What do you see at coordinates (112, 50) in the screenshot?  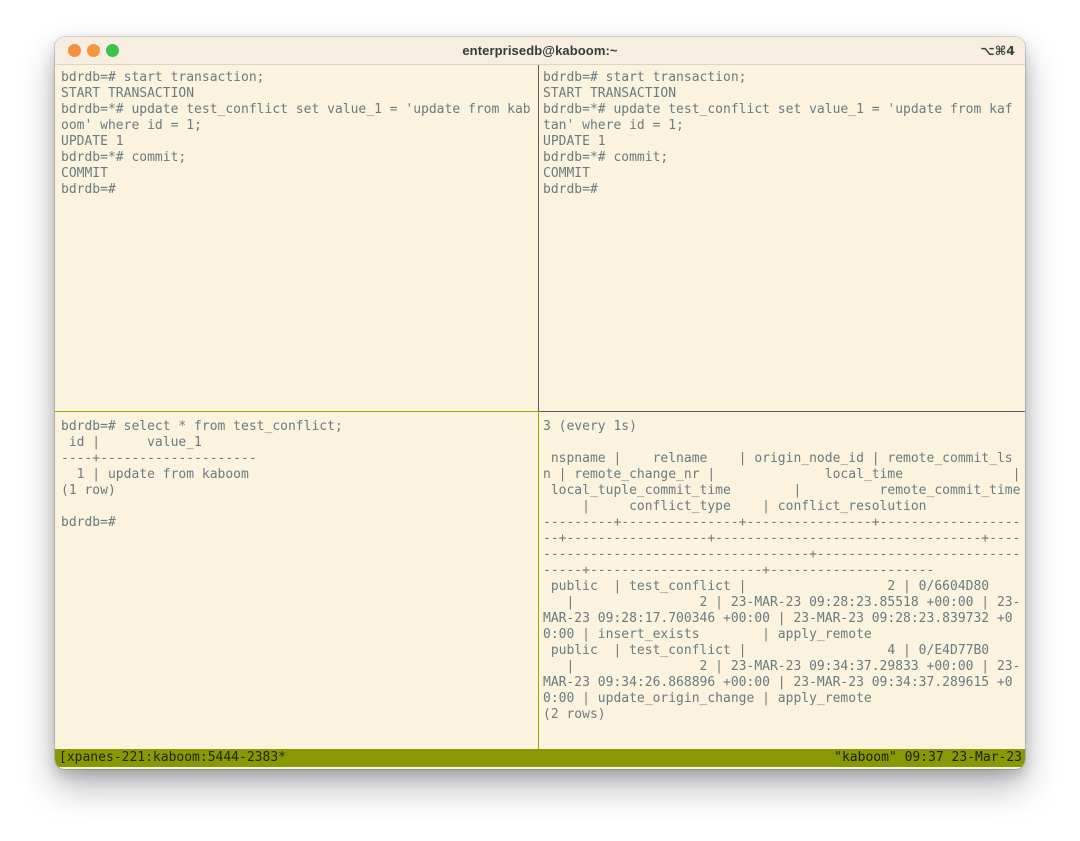 I see `zoom-button` at bounding box center [112, 50].